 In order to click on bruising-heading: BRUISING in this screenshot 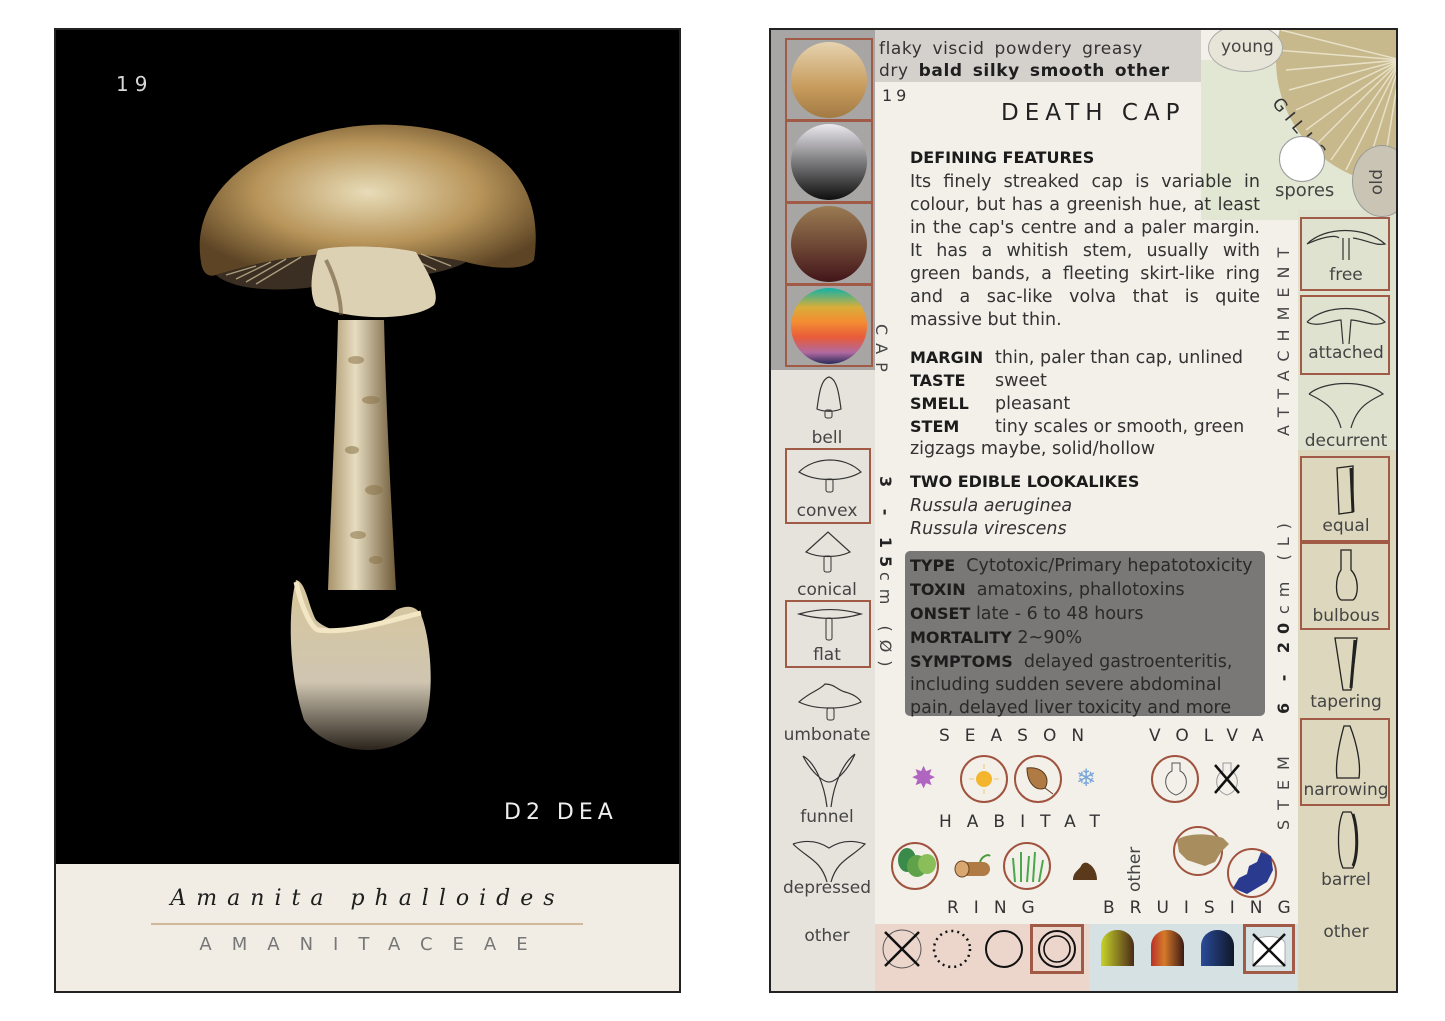, I will do `click(1204, 908)`.